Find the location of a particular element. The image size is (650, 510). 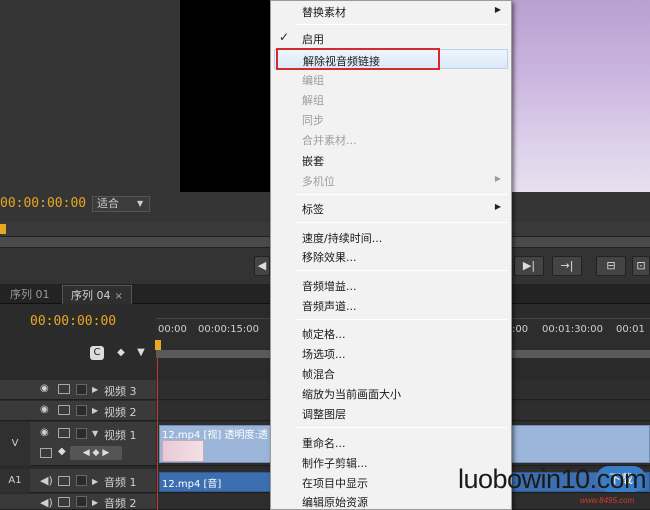

playhead-line is located at coordinates (157, 434).